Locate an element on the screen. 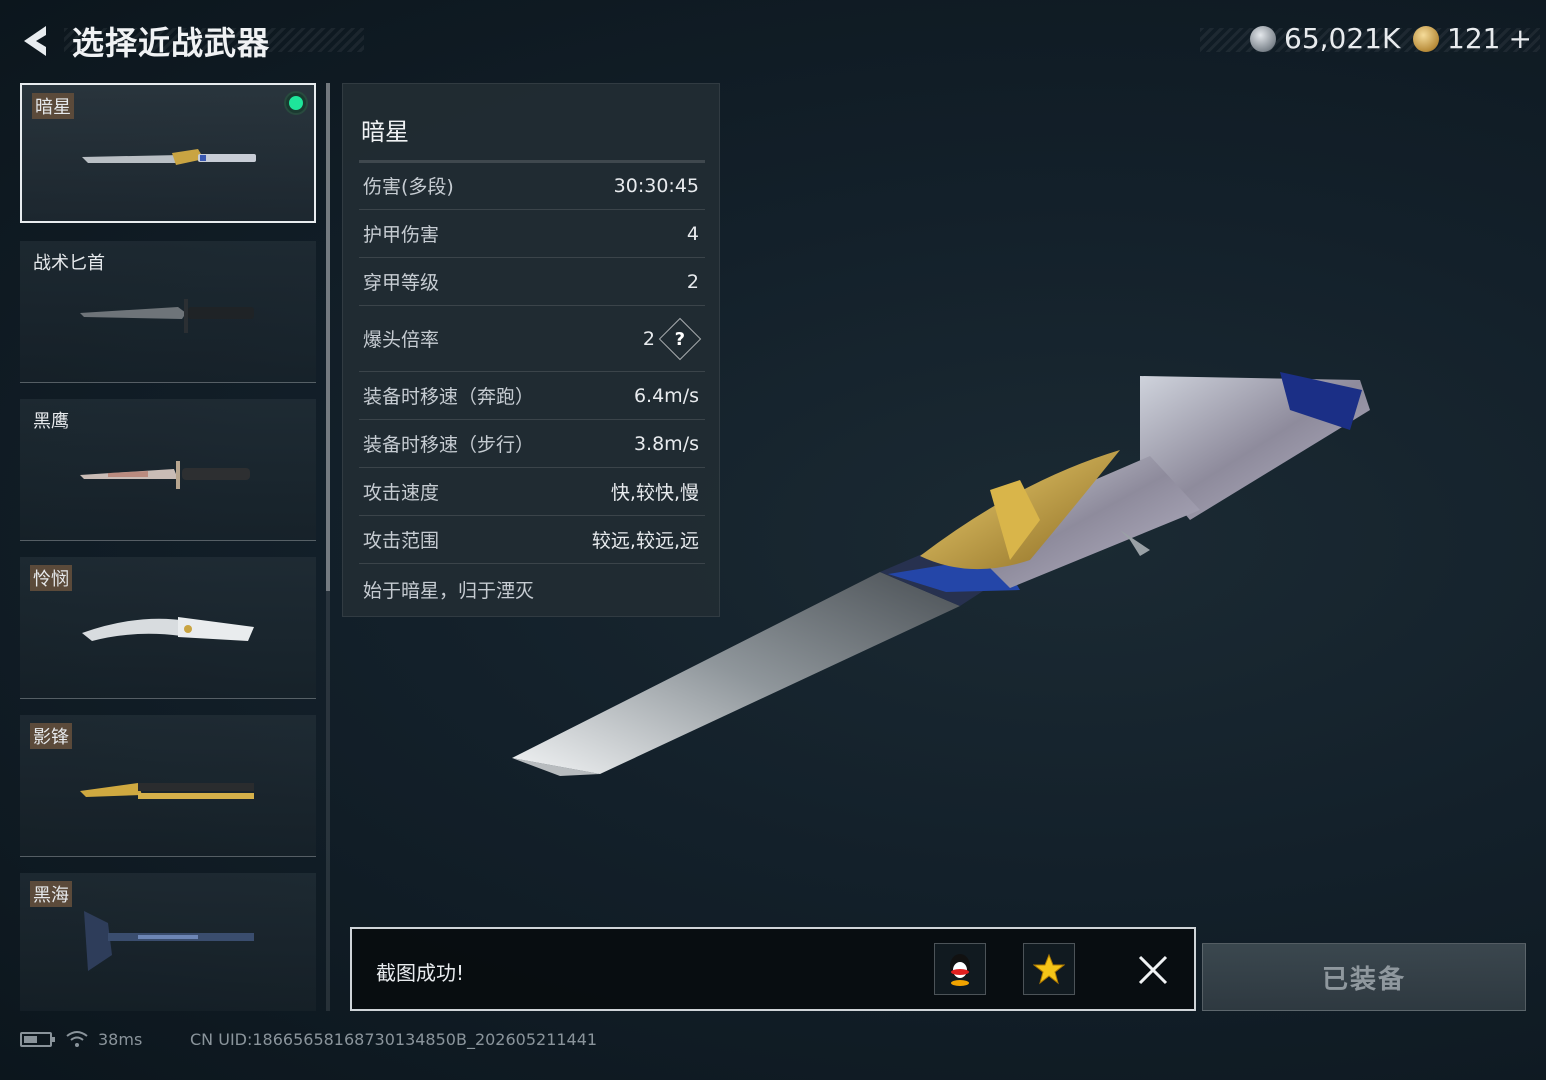 The width and height of the screenshot is (1546, 1080). gold-currency: 121 + is located at coordinates (1472, 38).